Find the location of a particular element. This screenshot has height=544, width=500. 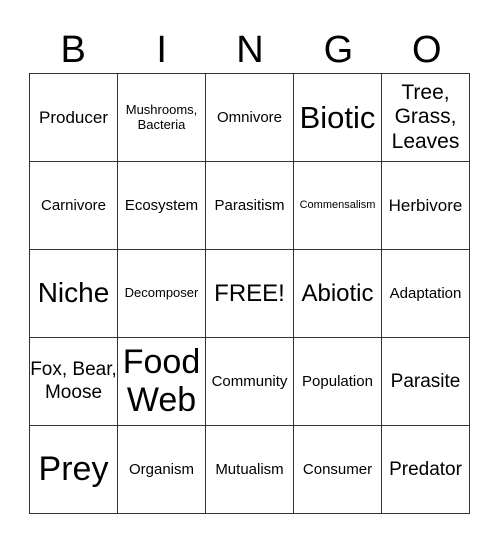

free-space-cell: FREE! is located at coordinates (249, 293).